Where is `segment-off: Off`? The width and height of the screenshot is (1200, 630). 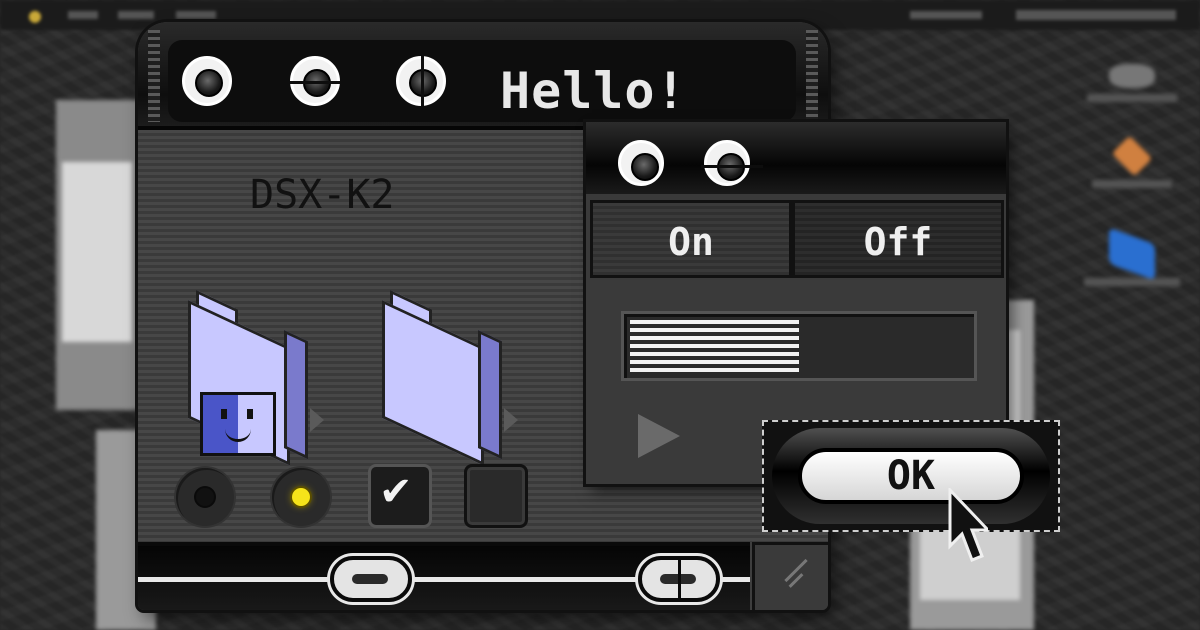
segment-off: Off is located at coordinates (898, 239).